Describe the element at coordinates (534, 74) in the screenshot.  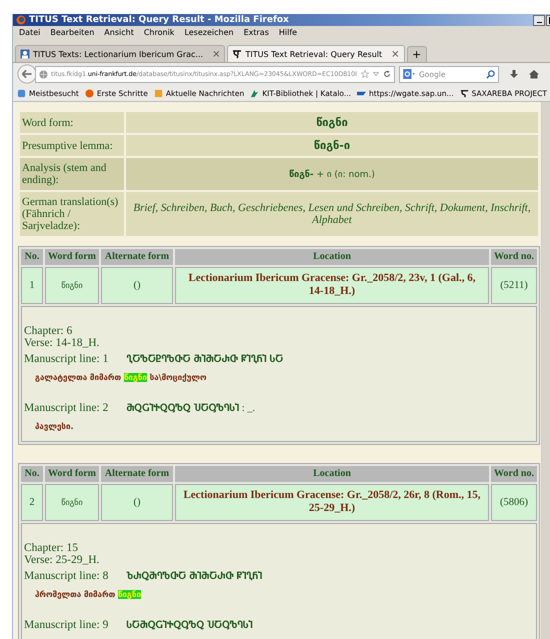
I see `home-icon` at that location.